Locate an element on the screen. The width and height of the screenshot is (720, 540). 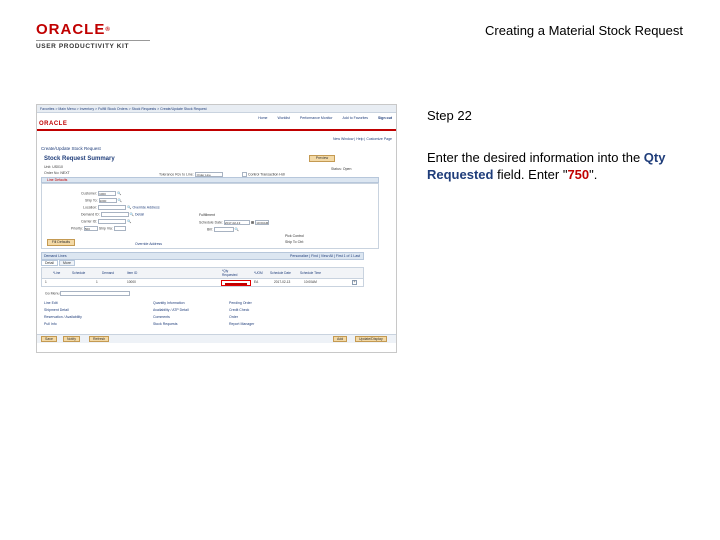
unit-row: Unit: US010 is located at coordinates (53, 167).